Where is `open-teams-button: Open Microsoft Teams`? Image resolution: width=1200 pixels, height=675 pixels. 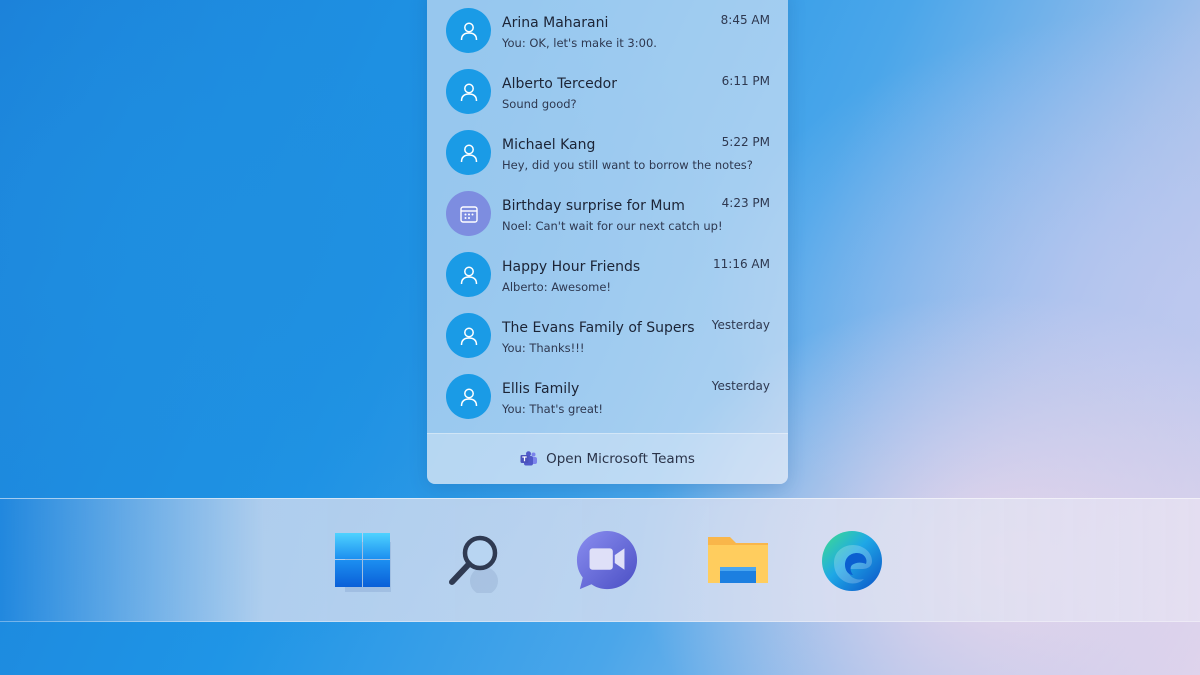
open-teams-button: Open Microsoft Teams is located at coordinates (607, 458).